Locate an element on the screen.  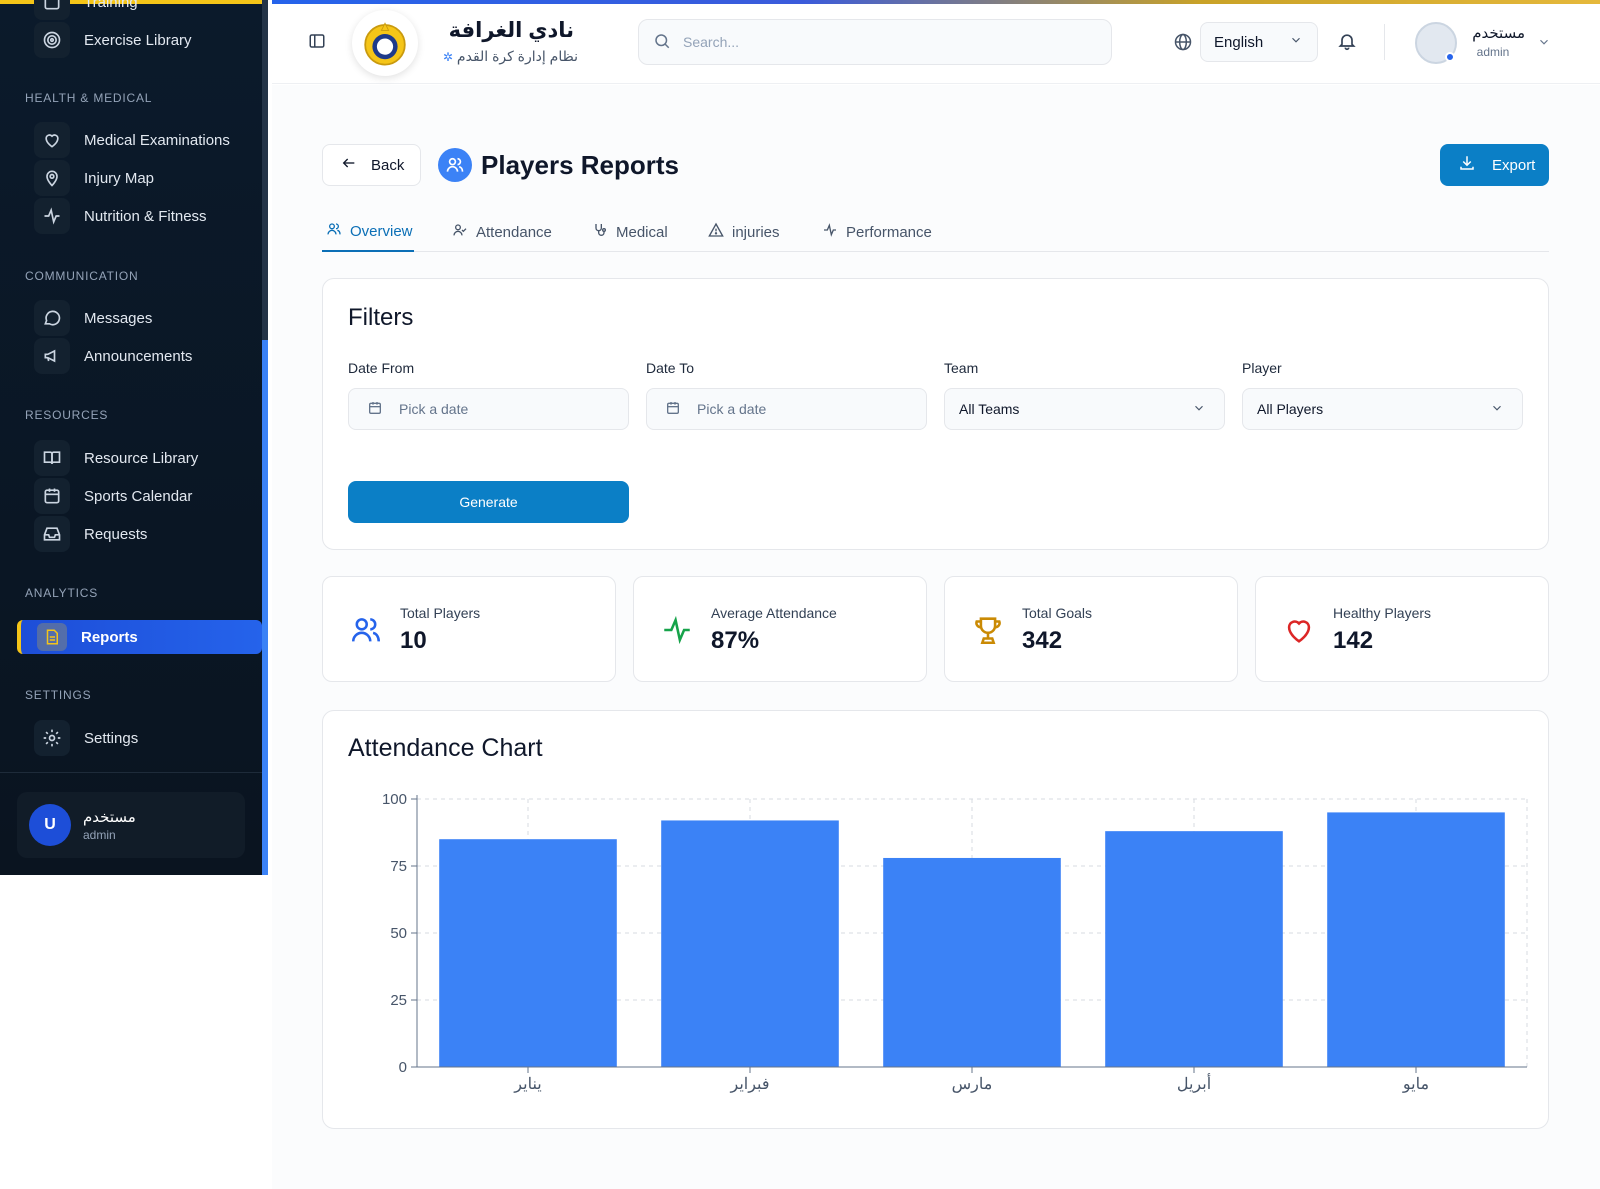
generate-button: Generate is located at coordinates (488, 502).